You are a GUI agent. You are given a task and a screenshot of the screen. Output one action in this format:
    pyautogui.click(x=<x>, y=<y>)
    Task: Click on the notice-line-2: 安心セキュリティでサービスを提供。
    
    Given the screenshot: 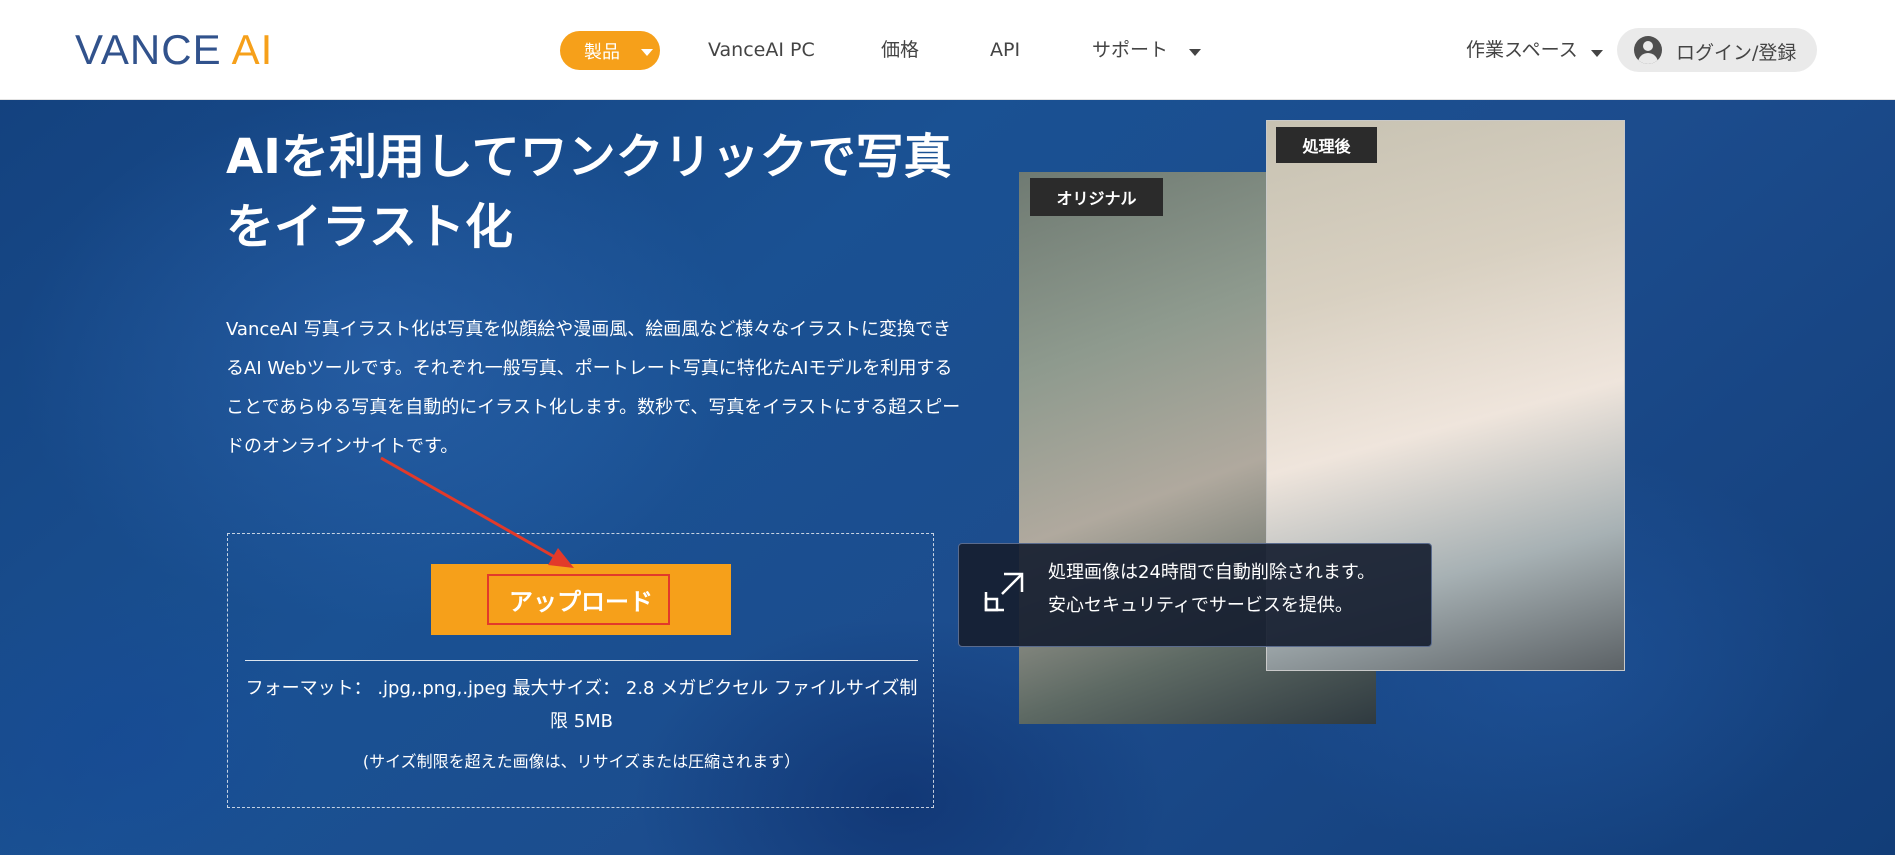 What is the action you would take?
    pyautogui.click(x=1200, y=605)
    